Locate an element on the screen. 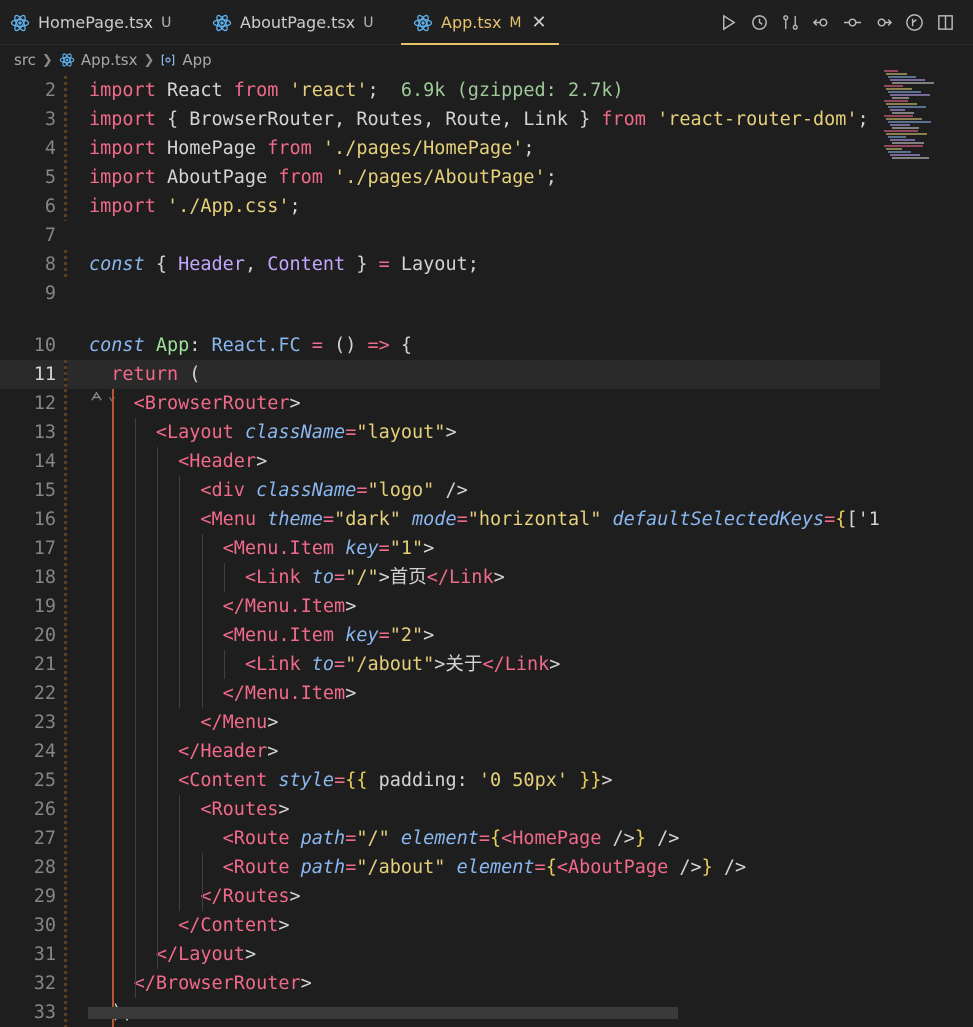 Image resolution: width=973 pixels, height=1027 pixels. code-line: 29 </Routes> is located at coordinates (440, 896).